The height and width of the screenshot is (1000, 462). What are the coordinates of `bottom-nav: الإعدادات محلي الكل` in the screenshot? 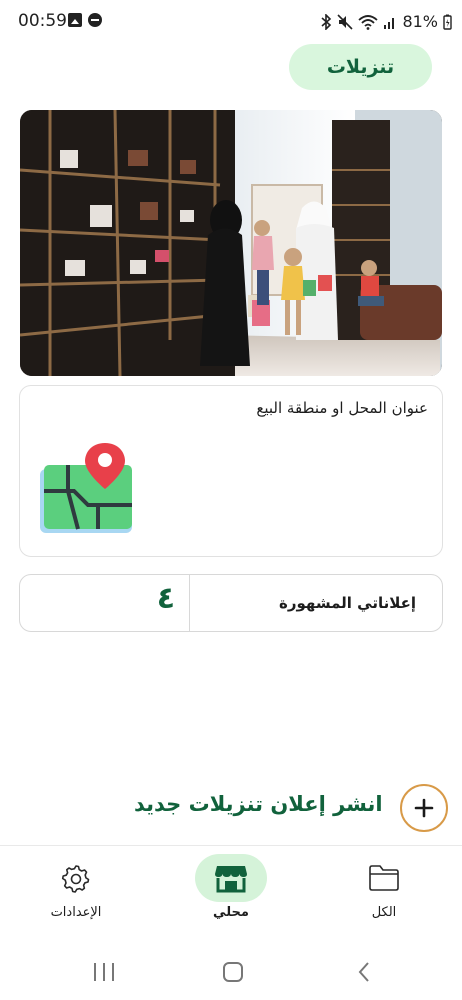 It's located at (231, 894).